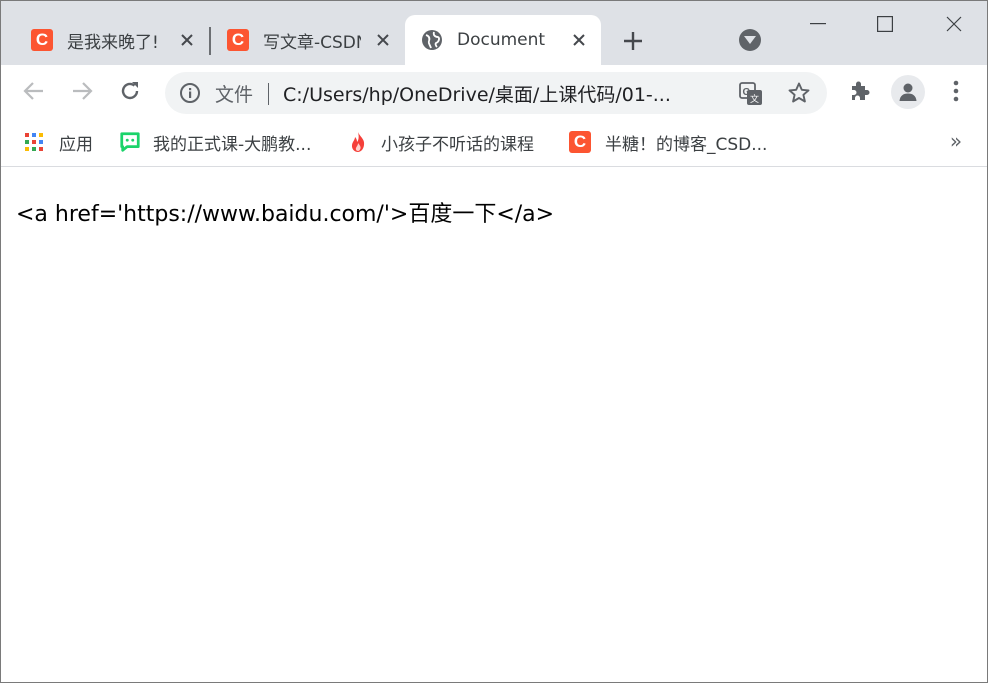 The height and width of the screenshot is (683, 988). I want to click on security-chip-label: 文件, so click(234, 93).